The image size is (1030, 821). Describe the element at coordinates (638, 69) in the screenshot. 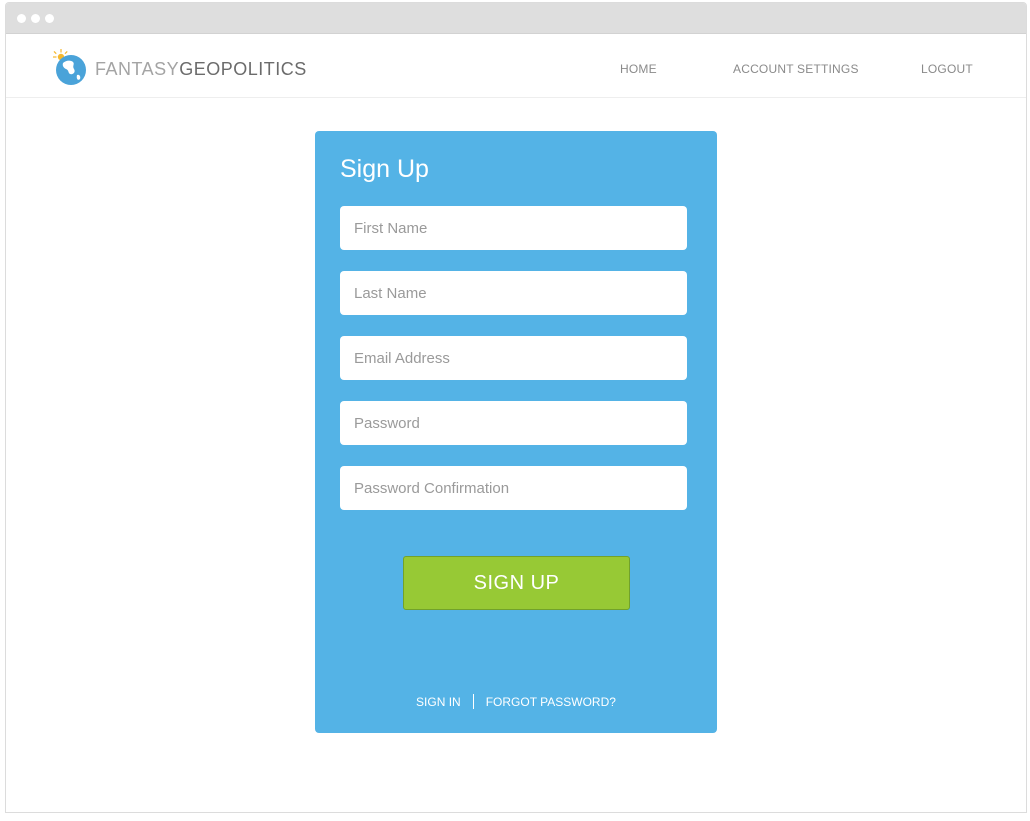

I see `nav-home: HOME` at that location.